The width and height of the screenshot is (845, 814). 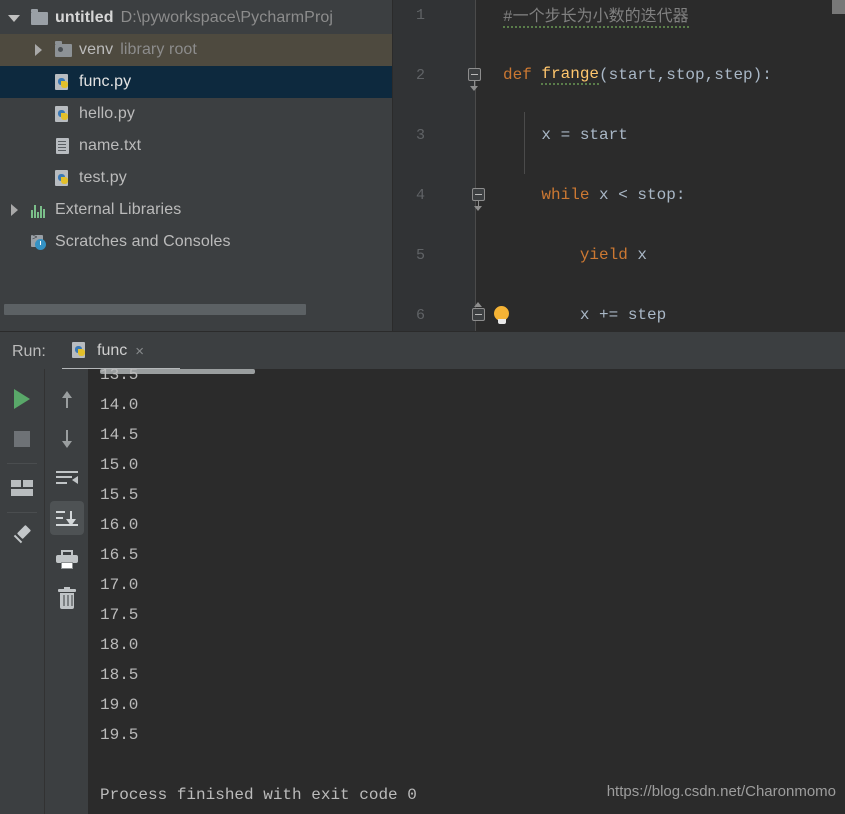 What do you see at coordinates (196, 18) in the screenshot?
I see `tree-row-root: untitled D:\pyworkspace\PycharmProj` at bounding box center [196, 18].